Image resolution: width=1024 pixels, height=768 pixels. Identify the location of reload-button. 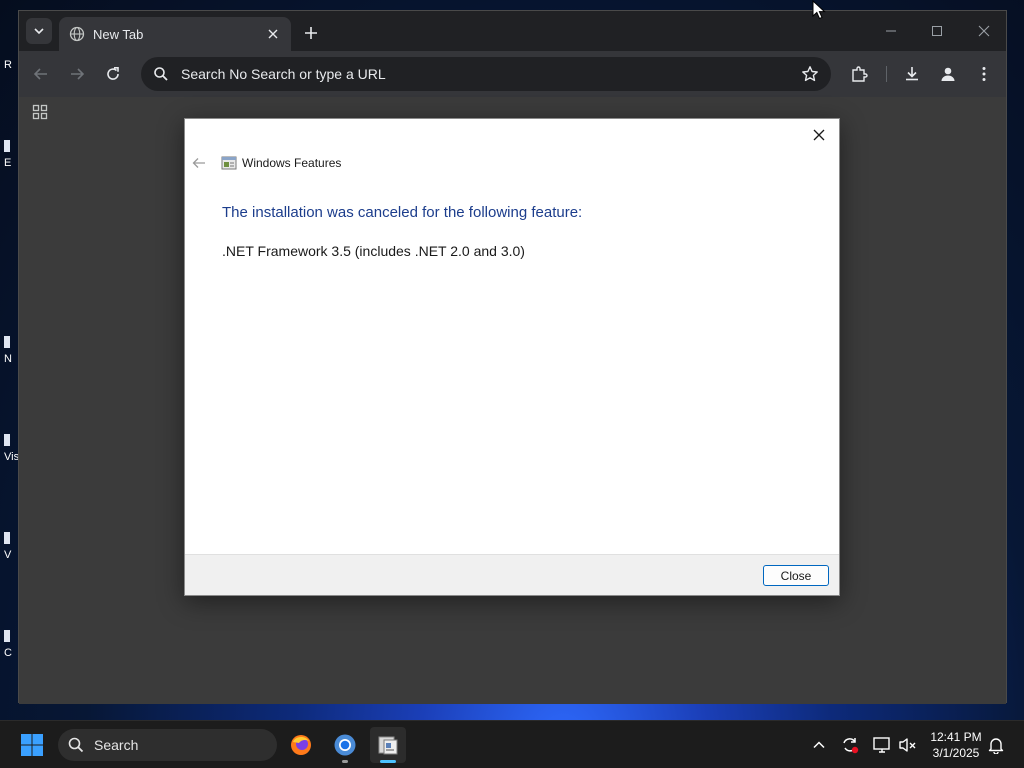
(113, 74).